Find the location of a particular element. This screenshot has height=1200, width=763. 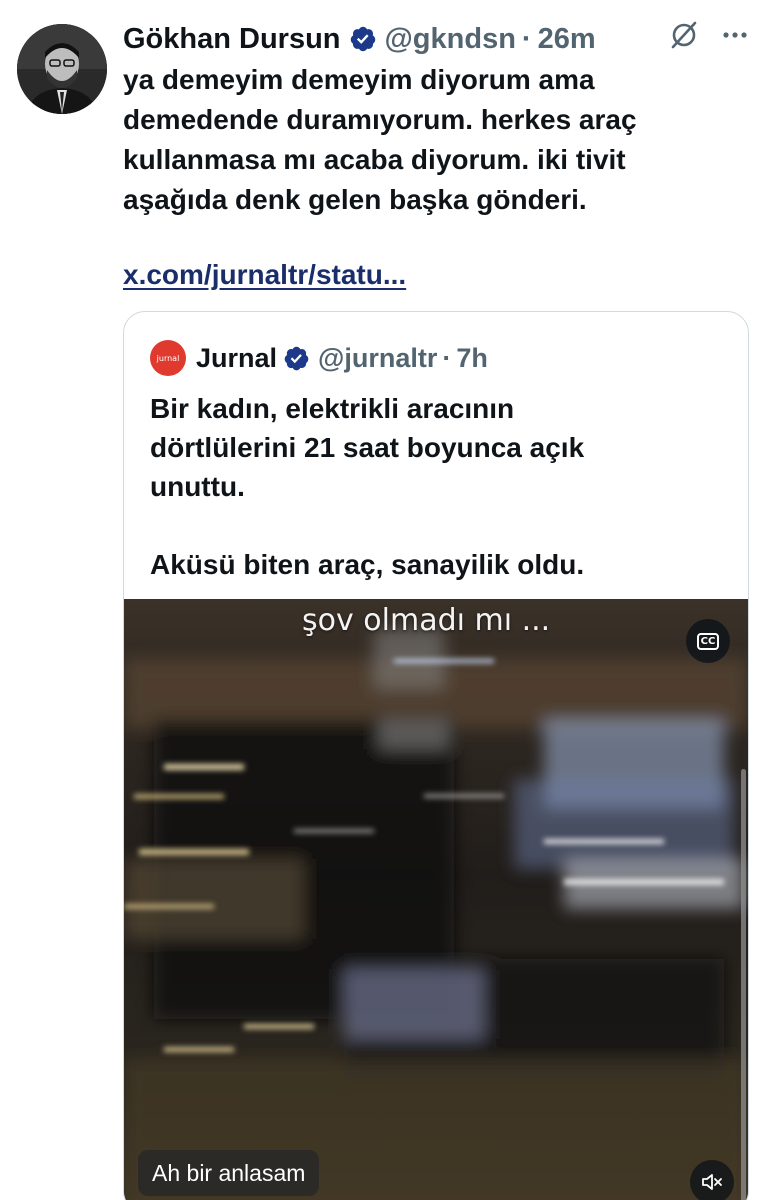

quoted-tweet-header: jurnal Jurnal @jurnaltr · 7h is located at coordinates (319, 358).